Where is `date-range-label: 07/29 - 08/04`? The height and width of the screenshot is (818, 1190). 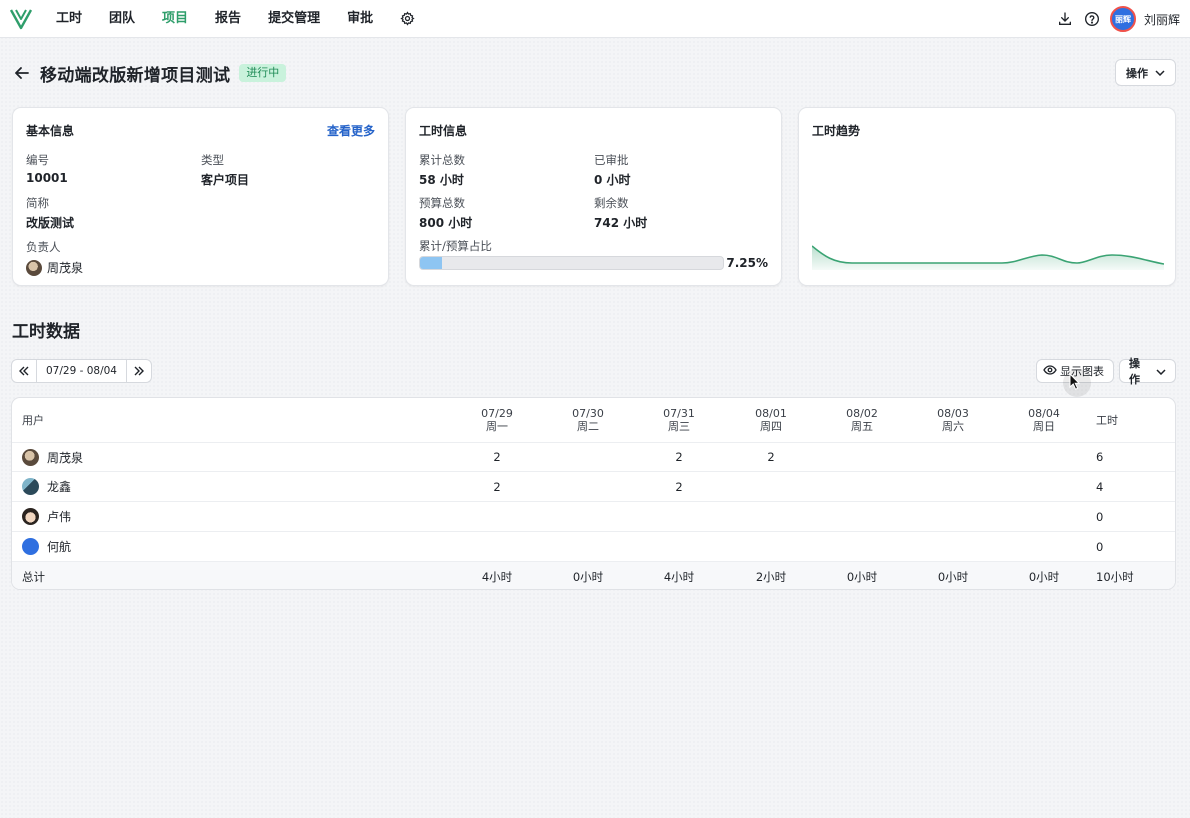 date-range-label: 07/29 - 08/04 is located at coordinates (81, 371).